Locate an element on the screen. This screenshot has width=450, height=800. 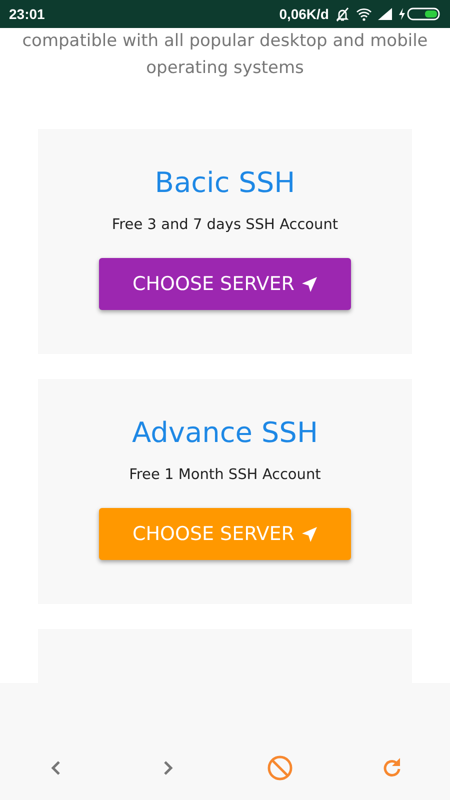
status-time: 23:01 is located at coordinates (27, 14).